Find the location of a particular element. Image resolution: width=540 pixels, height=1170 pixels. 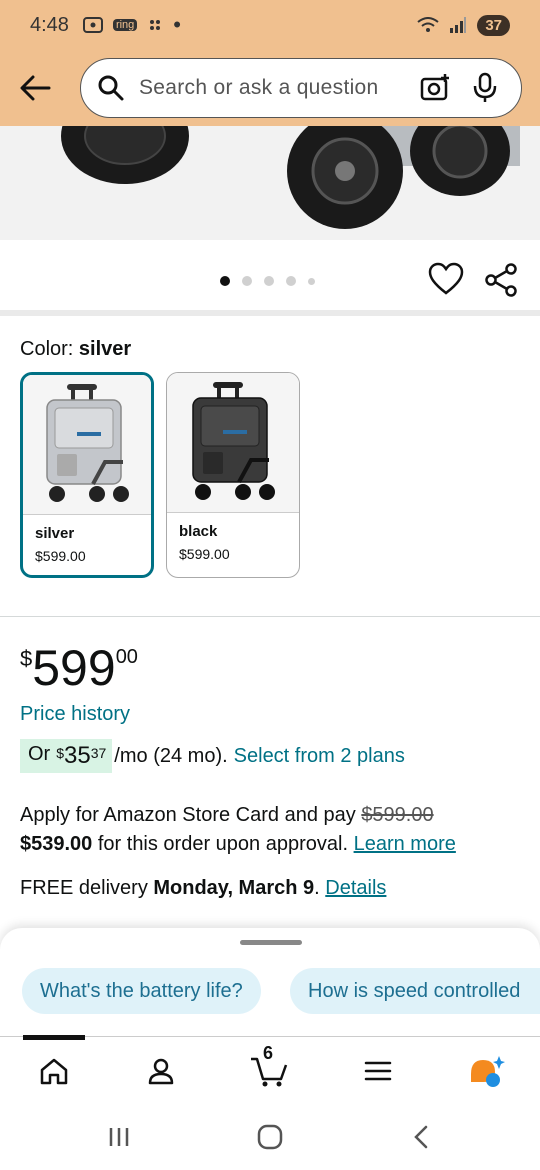

battery-indicator: 37 is located at coordinates (493, 25).